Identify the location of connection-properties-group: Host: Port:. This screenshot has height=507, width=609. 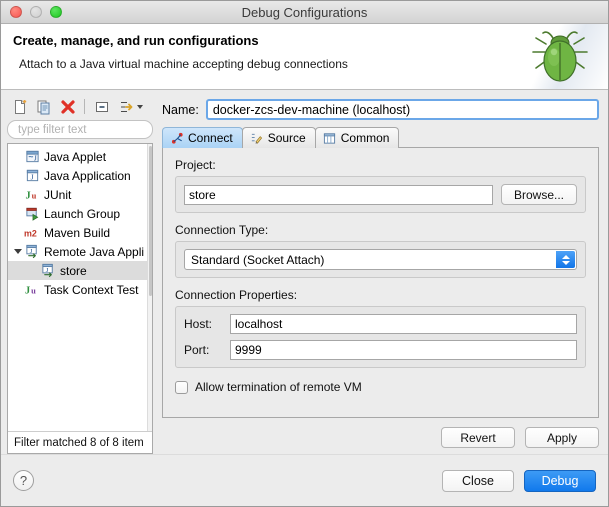
(380, 337).